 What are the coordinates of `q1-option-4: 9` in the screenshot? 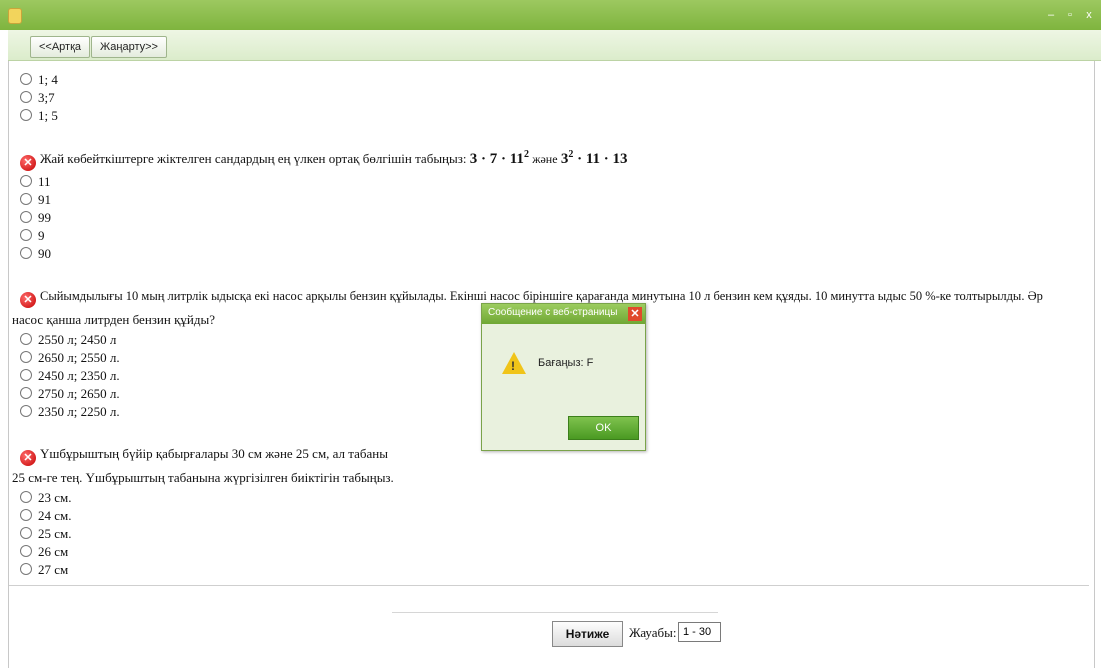 It's located at (32, 235).